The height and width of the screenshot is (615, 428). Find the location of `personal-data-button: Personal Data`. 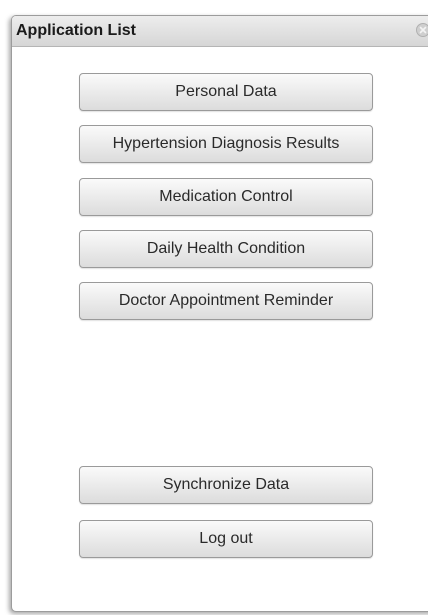

personal-data-button: Personal Data is located at coordinates (226, 92).